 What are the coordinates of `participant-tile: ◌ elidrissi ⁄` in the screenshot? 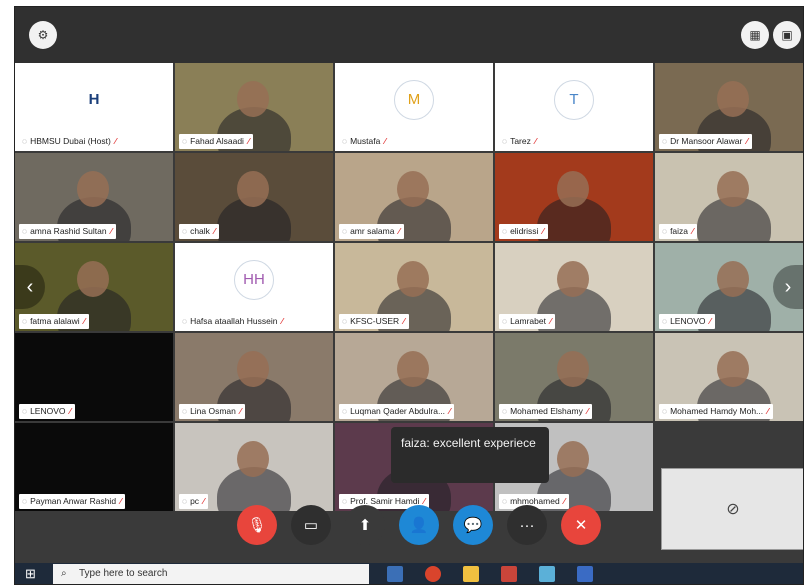 It's located at (574, 197).